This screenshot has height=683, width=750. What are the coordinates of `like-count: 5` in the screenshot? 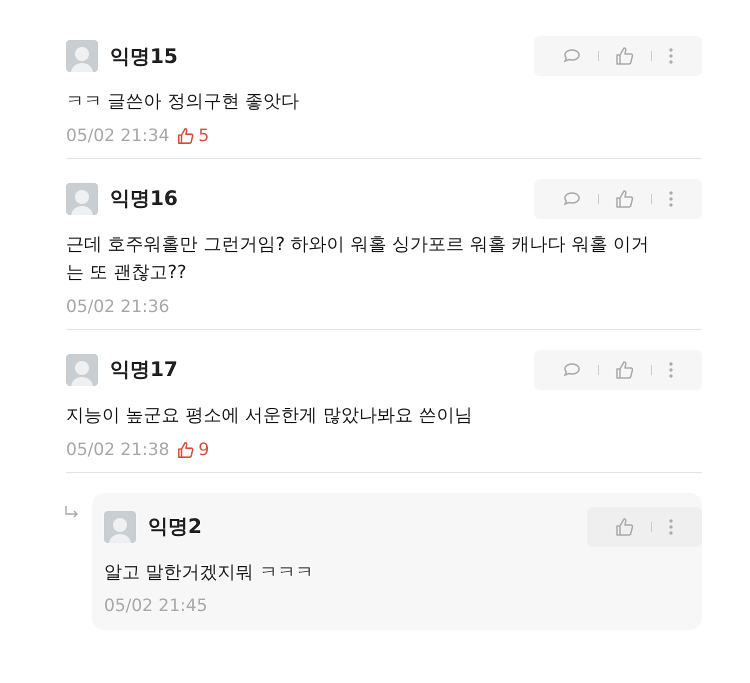 It's located at (193, 136).